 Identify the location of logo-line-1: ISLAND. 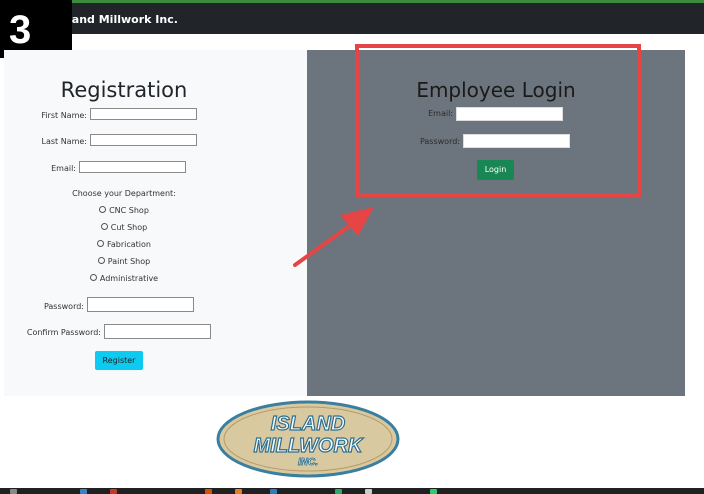
(308, 424).